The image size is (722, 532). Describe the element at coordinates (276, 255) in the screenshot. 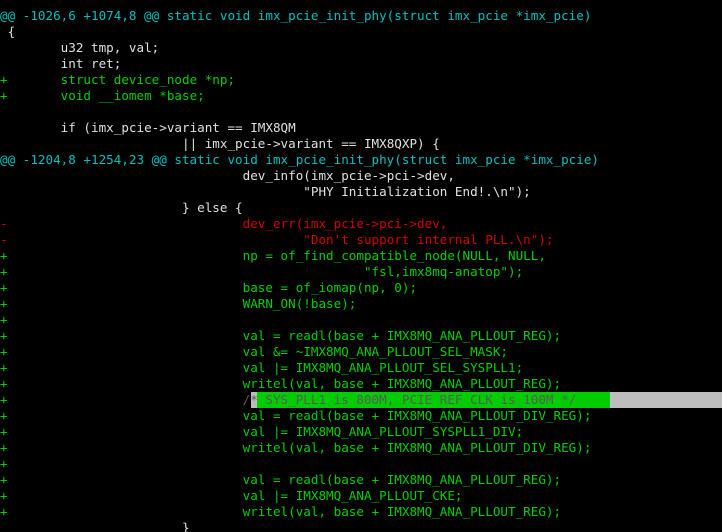

I see `diff-code: np = of_find_compatible_node(NULL, NULL,` at that location.